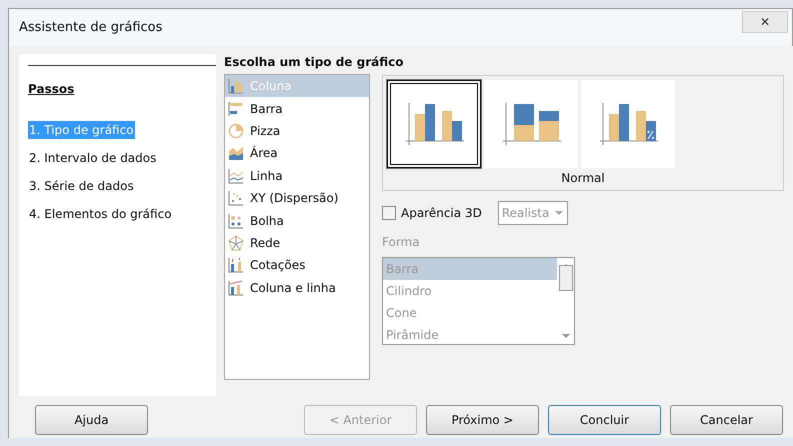 This screenshot has width=793, height=446. Describe the element at coordinates (93, 158) in the screenshot. I see `step-link: 2. Intervalo de dados` at that location.